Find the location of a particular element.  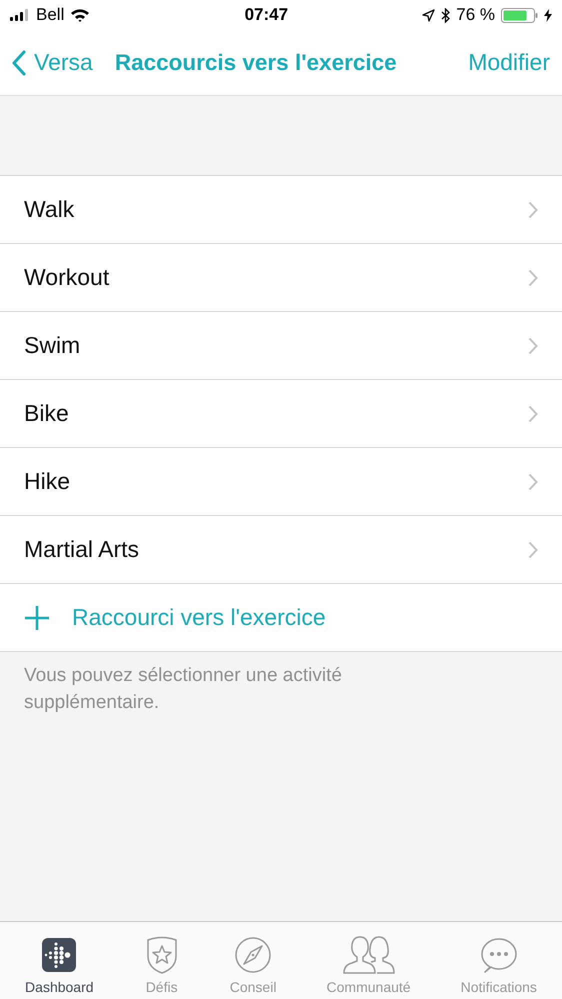

people-icon is located at coordinates (369, 955).